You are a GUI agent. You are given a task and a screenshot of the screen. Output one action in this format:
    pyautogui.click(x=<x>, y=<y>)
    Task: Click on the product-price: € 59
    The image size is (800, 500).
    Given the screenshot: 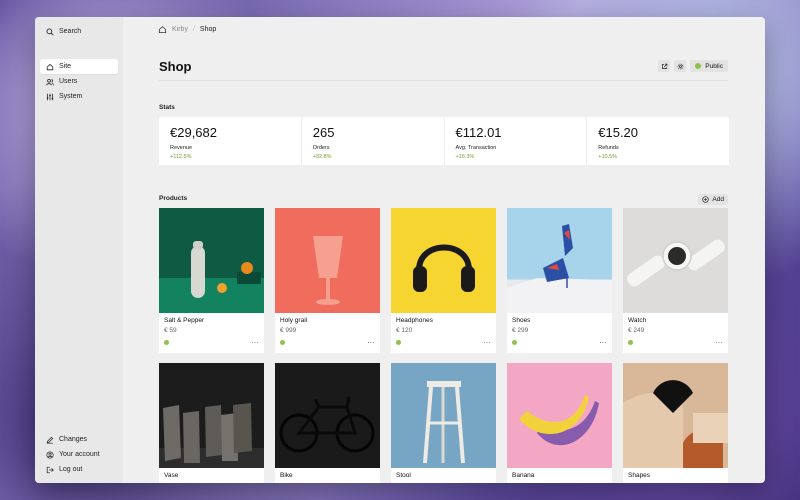 What is the action you would take?
    pyautogui.click(x=170, y=330)
    